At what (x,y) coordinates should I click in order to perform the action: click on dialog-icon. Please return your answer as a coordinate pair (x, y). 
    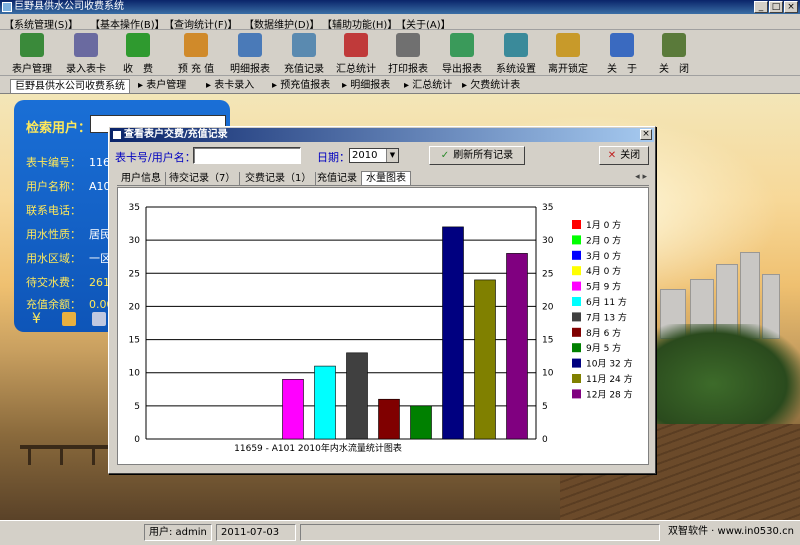
    Looking at the image, I should click on (117, 135).